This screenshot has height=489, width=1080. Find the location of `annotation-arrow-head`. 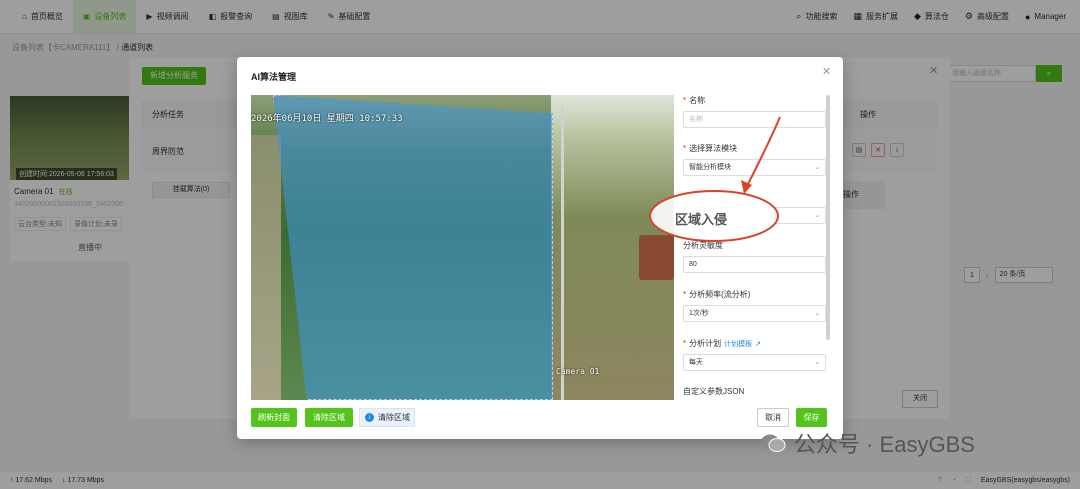

annotation-arrow-head is located at coordinates (746, 187).